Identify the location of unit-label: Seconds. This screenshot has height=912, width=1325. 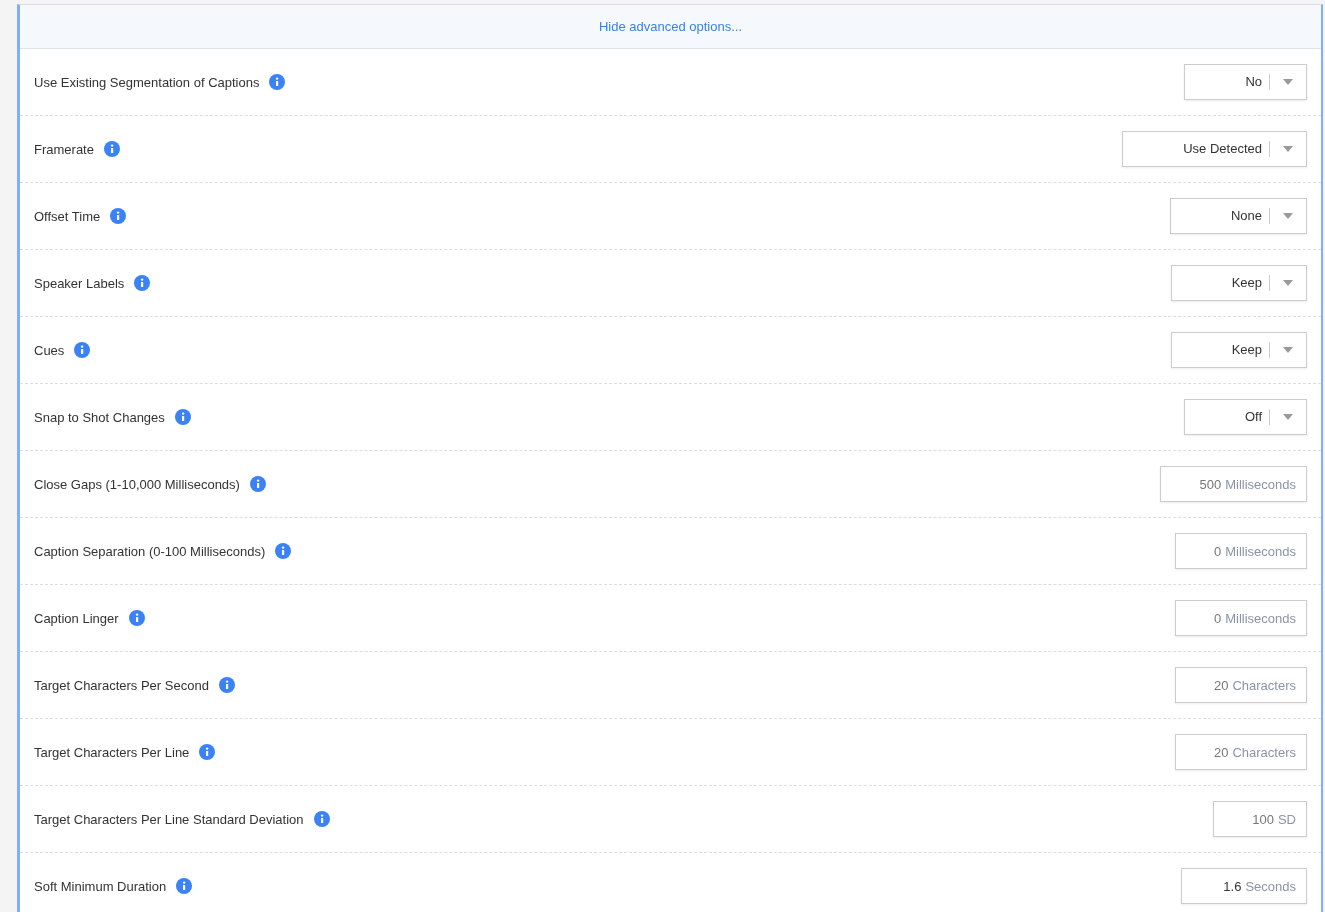
(1270, 886).